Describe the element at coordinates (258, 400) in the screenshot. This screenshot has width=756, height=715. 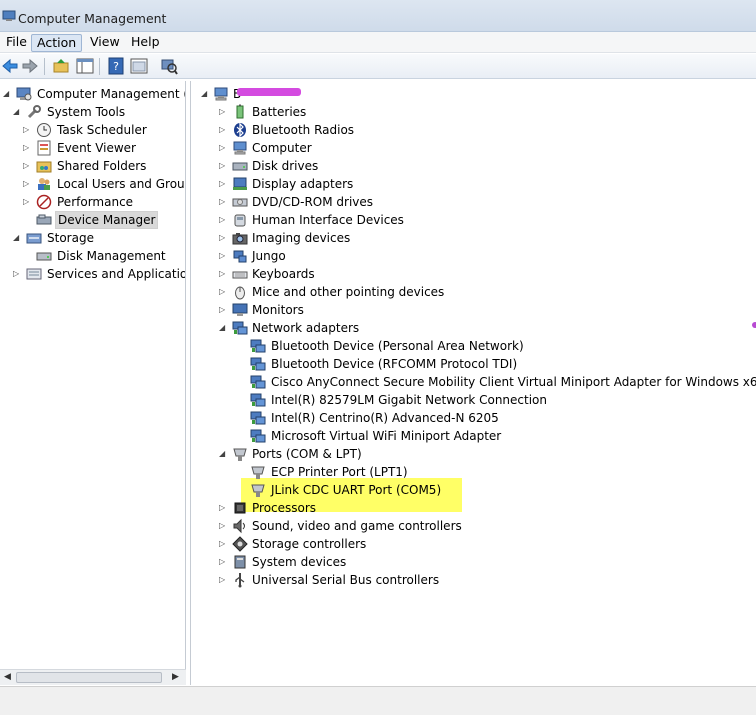
I see `network-adapter-icon` at that location.